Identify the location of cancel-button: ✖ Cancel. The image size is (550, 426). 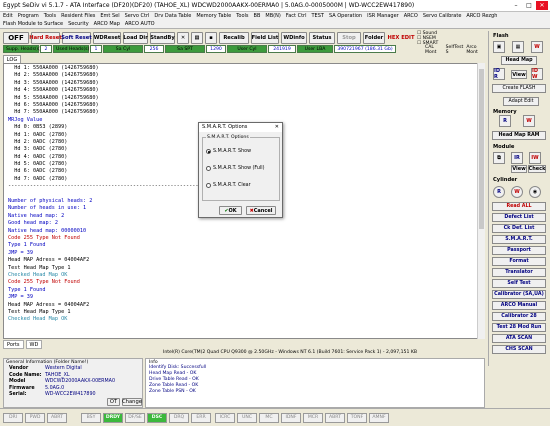
(261, 210).